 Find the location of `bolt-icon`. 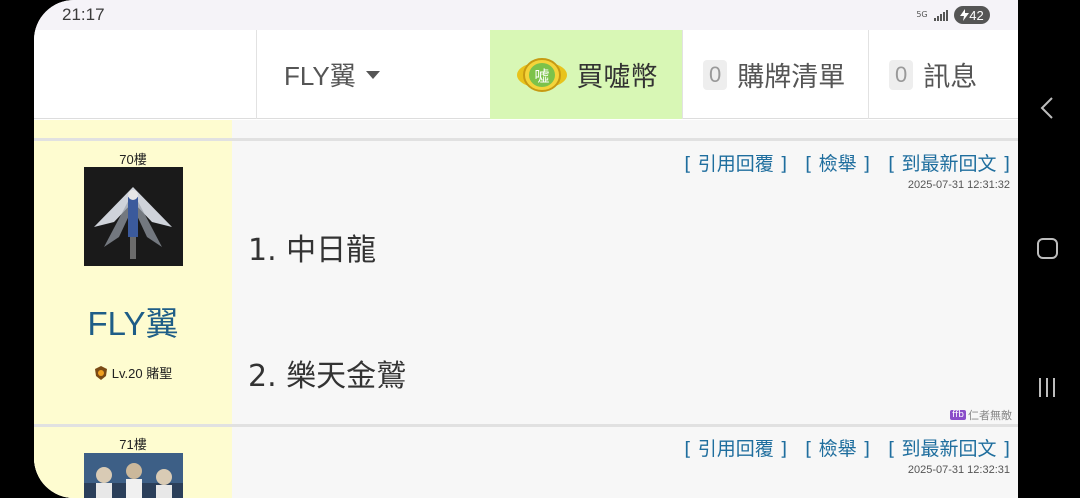

bolt-icon is located at coordinates (965, 15).